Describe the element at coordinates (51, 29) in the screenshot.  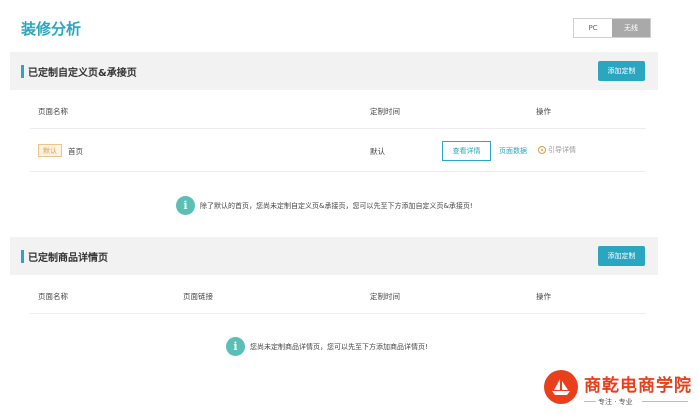
I see `page-title: 装修分析` at that location.